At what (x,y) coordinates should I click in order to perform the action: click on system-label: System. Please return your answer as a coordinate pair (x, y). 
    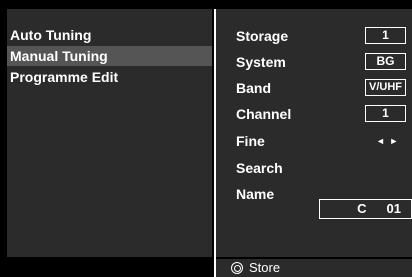
    Looking at the image, I should click on (261, 62).